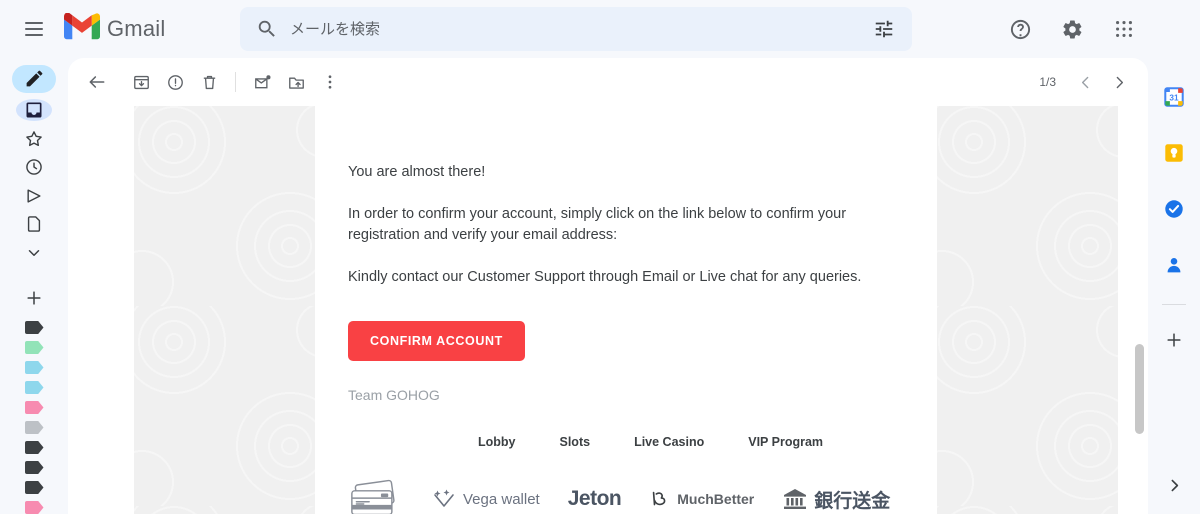  Describe the element at coordinates (852, 501) in the screenshot. I see `bank-transfer-label: 銀行送金` at that location.